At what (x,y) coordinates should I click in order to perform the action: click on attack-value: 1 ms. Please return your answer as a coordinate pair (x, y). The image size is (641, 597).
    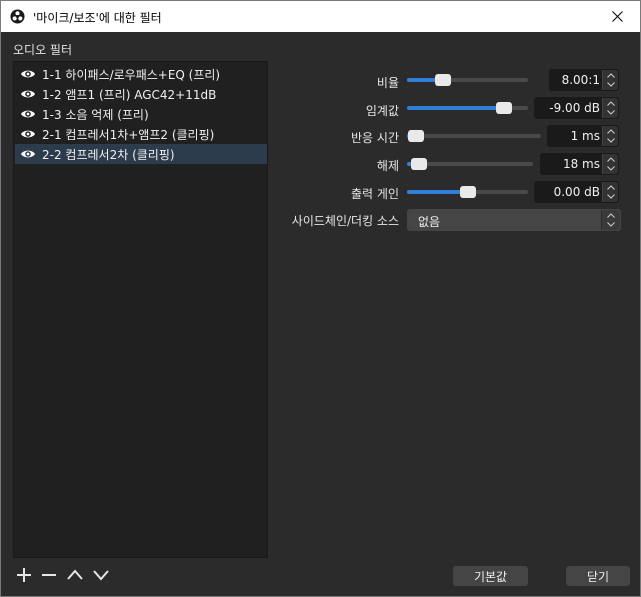
    Looking at the image, I should click on (585, 136).